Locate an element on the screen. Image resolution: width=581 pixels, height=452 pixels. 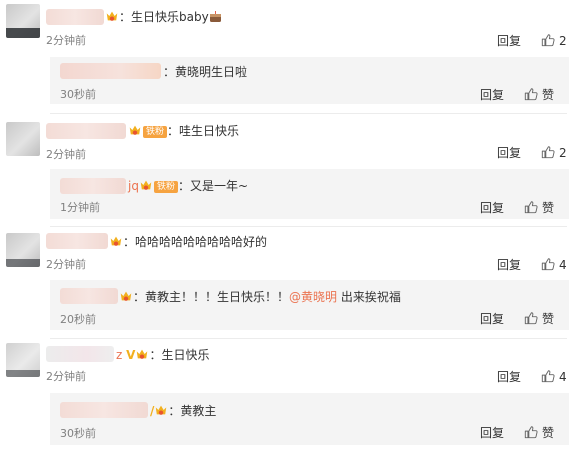
reply-text-tail: 出来挨祝福 is located at coordinates (369, 297).